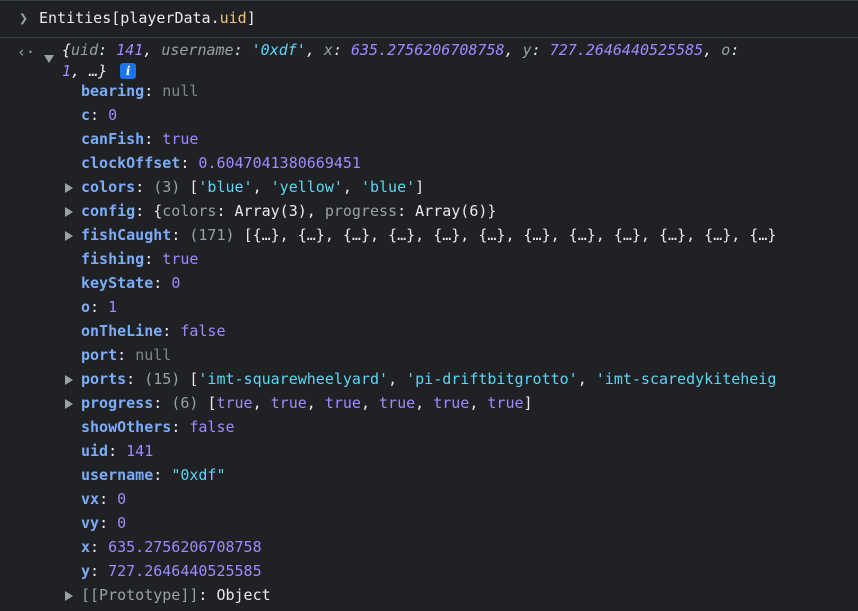 The height and width of the screenshot is (611, 858). I want to click on property-key: vx, so click(90, 499).